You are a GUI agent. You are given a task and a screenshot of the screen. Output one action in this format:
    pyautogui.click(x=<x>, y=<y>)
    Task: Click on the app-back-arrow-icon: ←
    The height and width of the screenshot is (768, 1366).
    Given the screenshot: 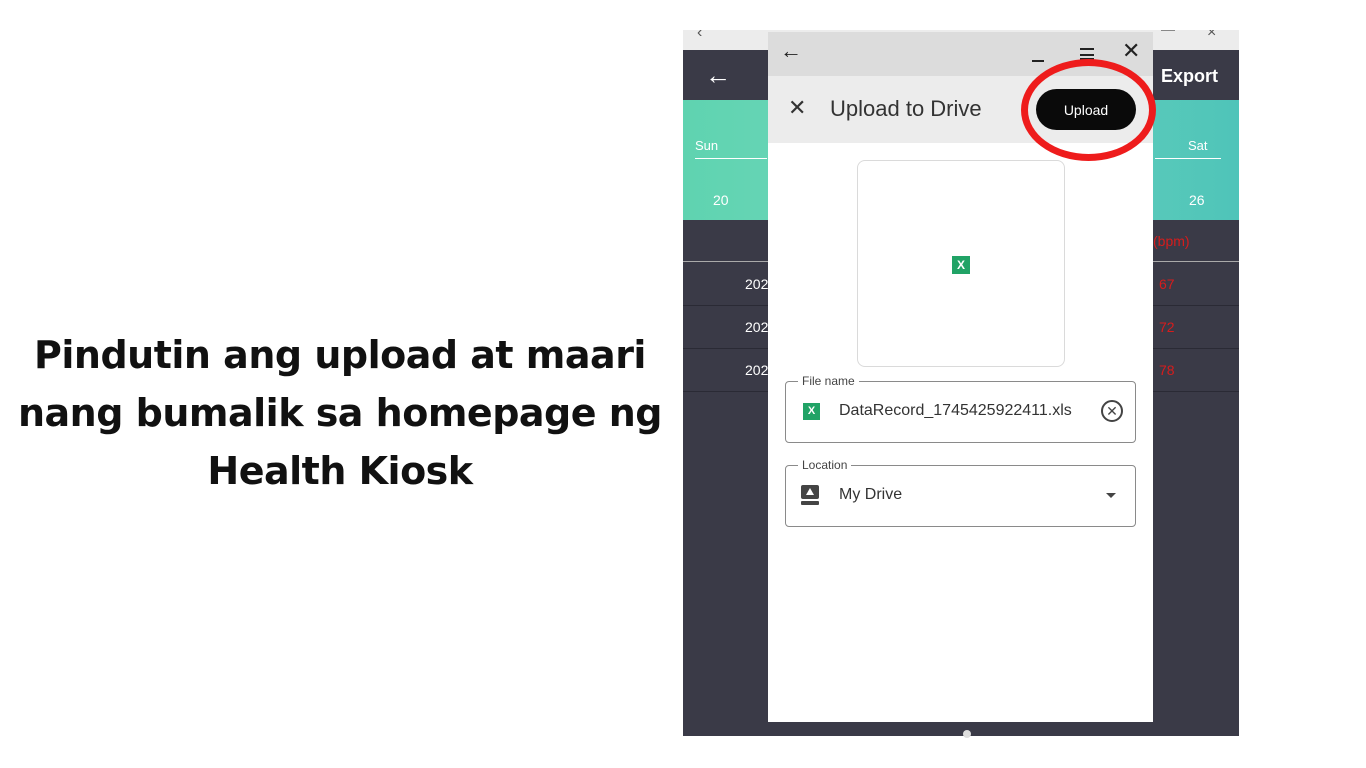 What is the action you would take?
    pyautogui.click(x=718, y=75)
    